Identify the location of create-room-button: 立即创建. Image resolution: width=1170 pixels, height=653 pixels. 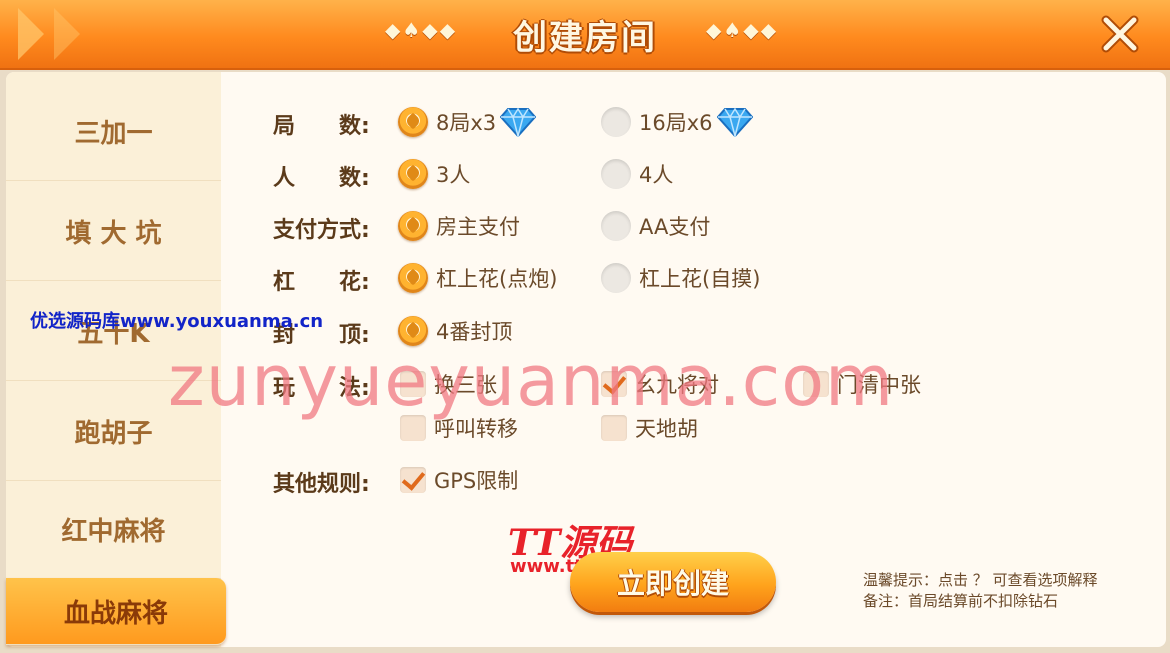
(673, 582).